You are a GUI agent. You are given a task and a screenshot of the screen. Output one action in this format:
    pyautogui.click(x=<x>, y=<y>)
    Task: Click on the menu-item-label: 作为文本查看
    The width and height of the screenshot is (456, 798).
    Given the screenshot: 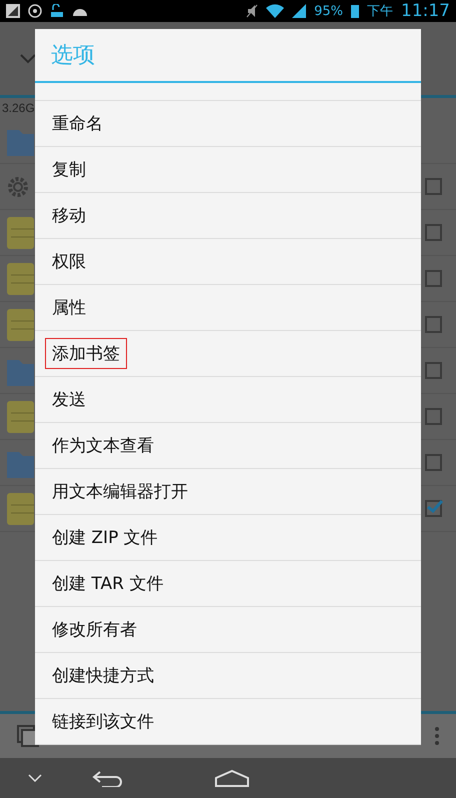 What is the action you would take?
    pyautogui.click(x=103, y=446)
    